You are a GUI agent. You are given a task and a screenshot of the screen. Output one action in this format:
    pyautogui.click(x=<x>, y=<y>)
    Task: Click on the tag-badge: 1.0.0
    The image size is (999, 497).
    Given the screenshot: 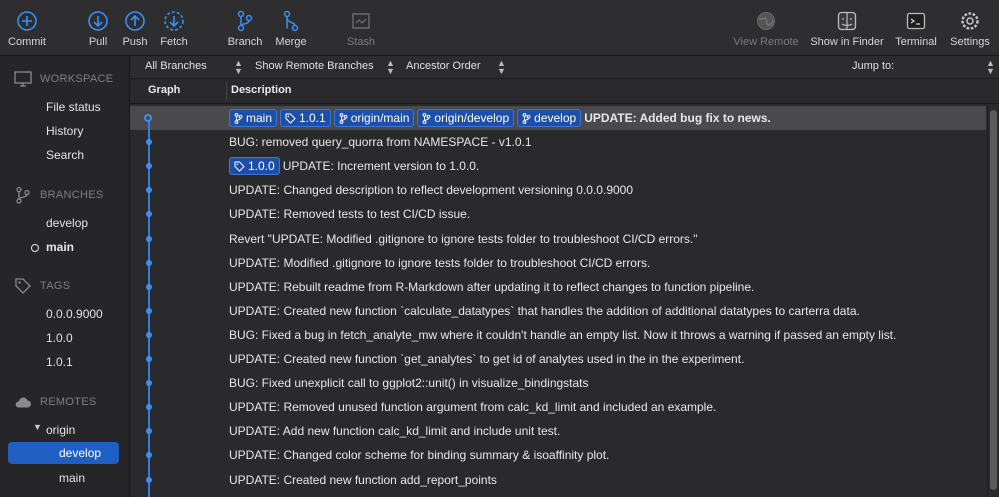 What is the action you would take?
    pyautogui.click(x=254, y=166)
    